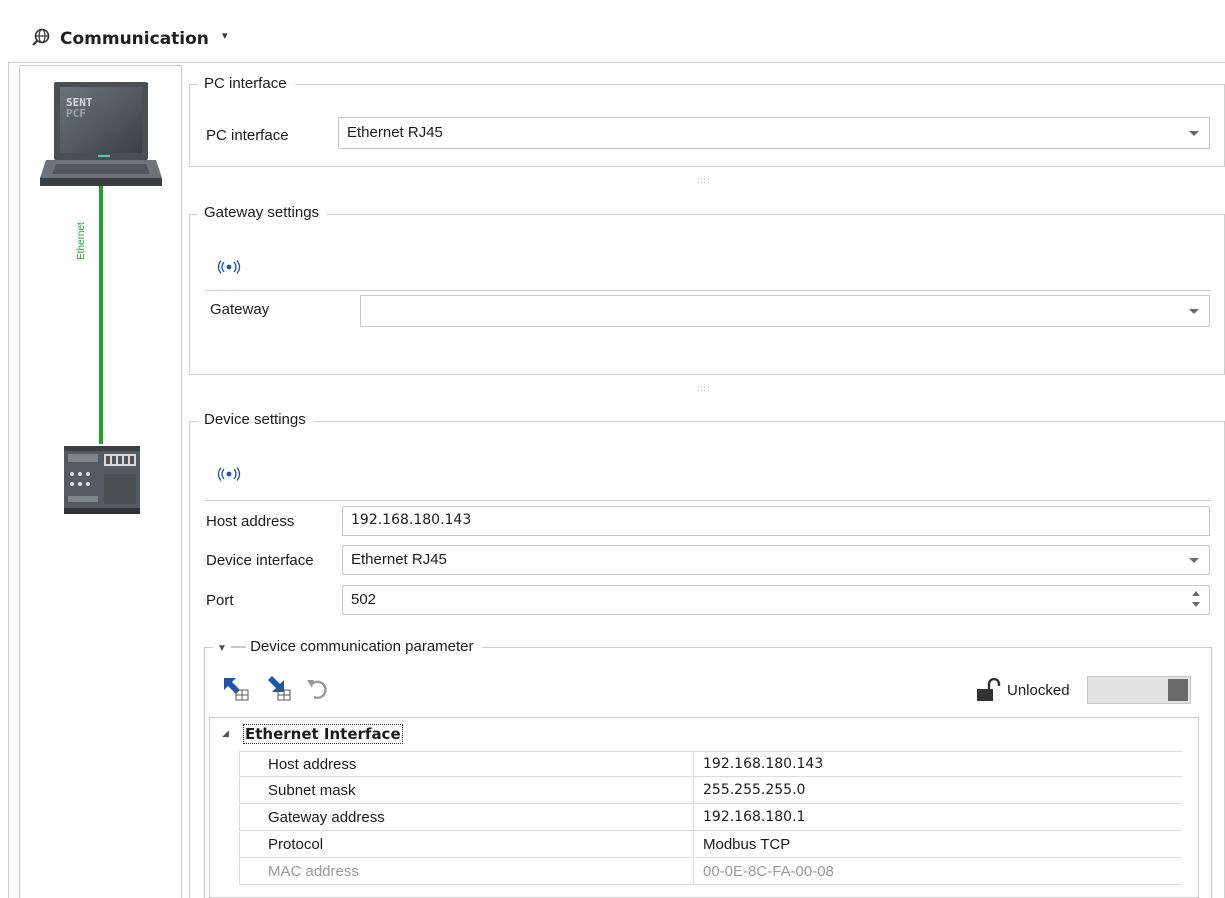  I want to click on topology-pane: SENT PCF Ethernet, so click(100, 481).